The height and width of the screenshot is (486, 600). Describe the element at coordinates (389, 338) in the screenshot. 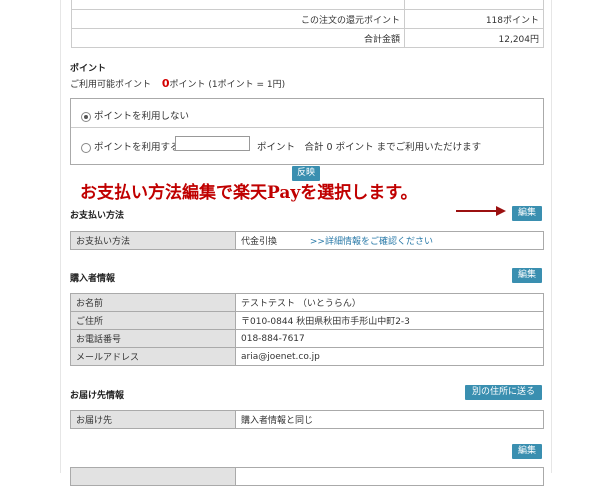

I see `purchaser-value: 018-884-7617` at that location.